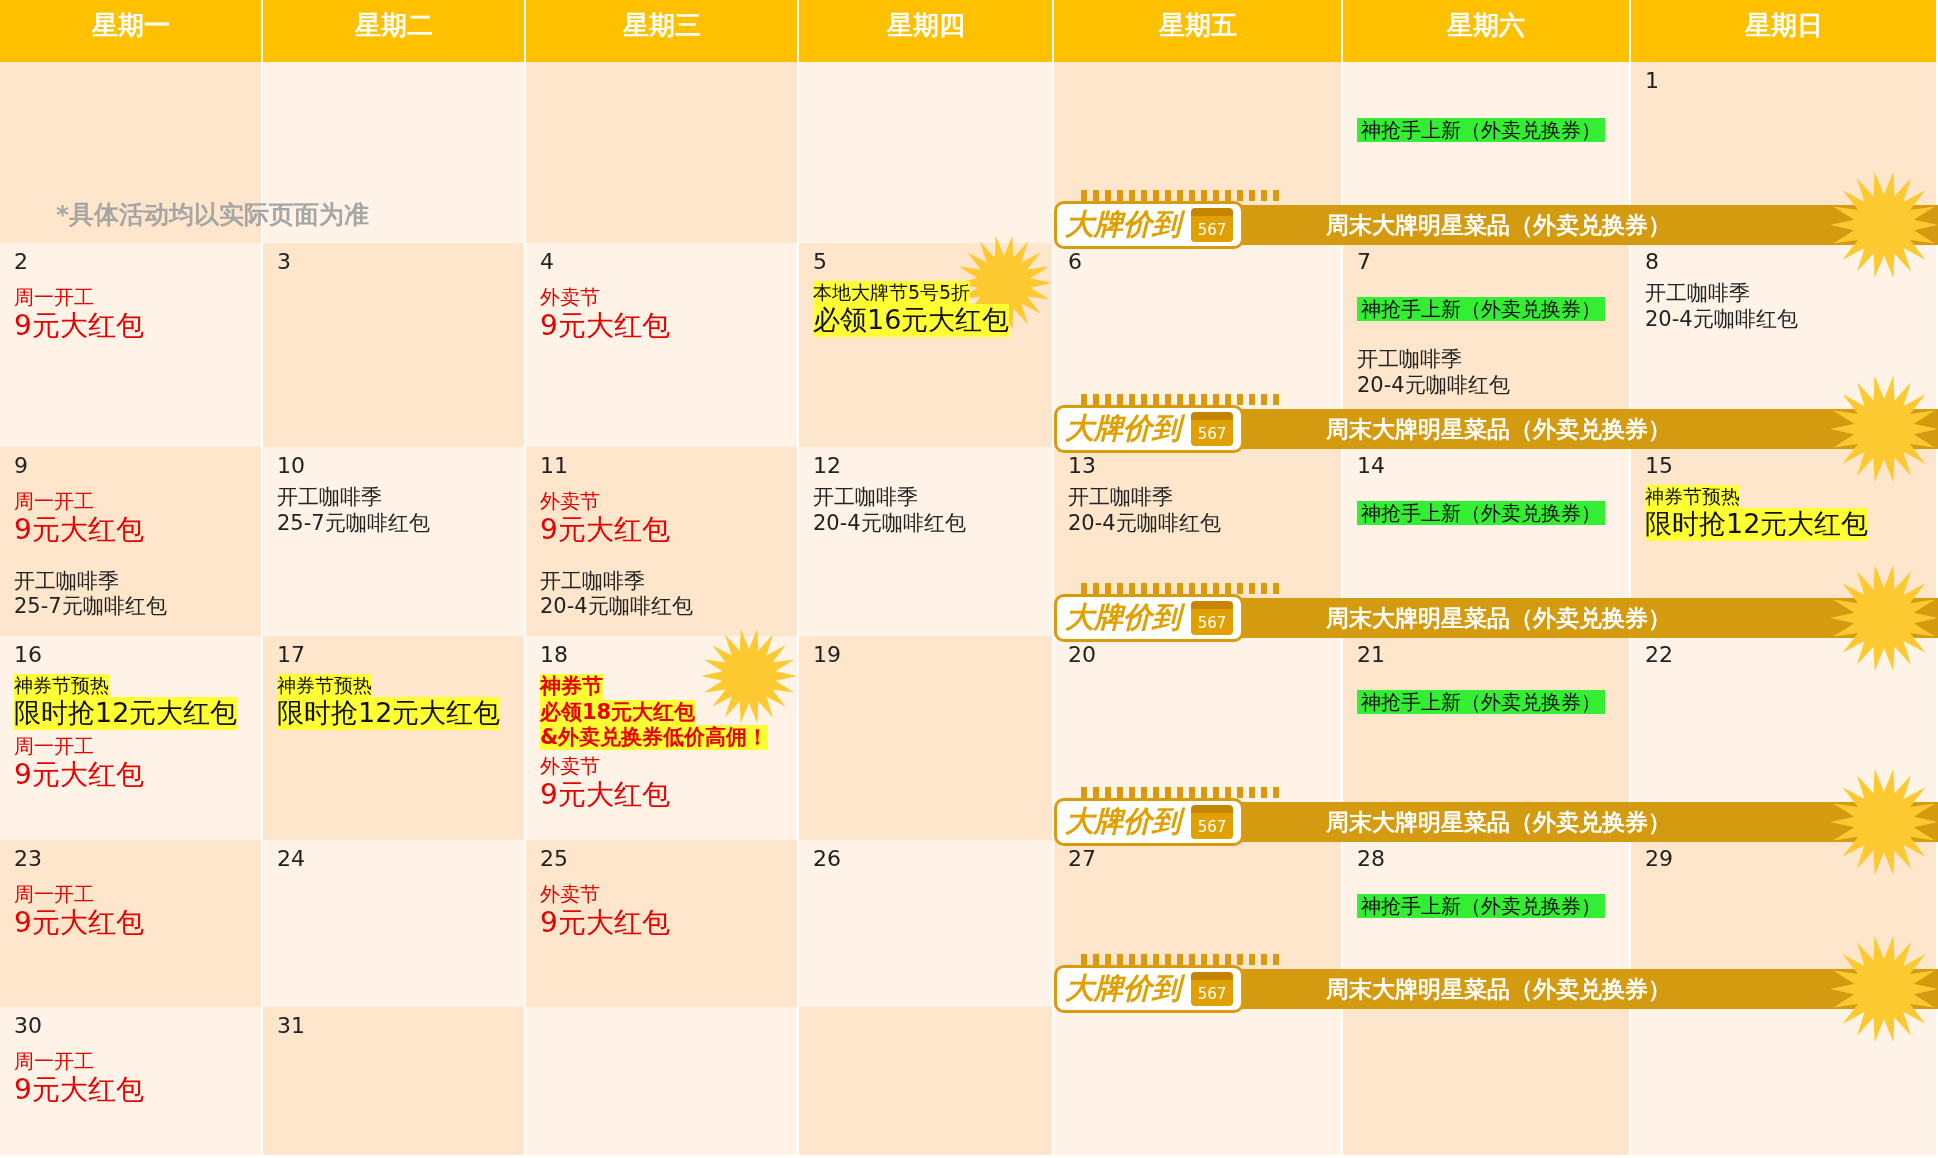 The image size is (1938, 1158). What do you see at coordinates (827, 859) in the screenshot?
I see `day-number: 26` at bounding box center [827, 859].